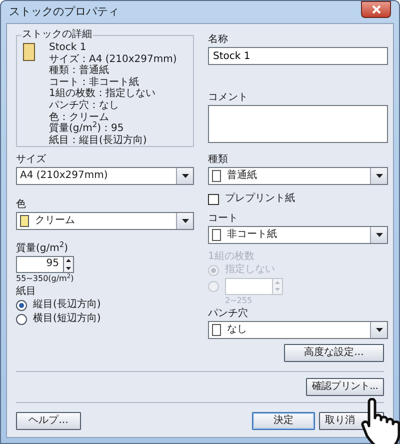 The width and height of the screenshot is (400, 444). I want to click on radio-label: 横目(短辺方向), so click(67, 319).